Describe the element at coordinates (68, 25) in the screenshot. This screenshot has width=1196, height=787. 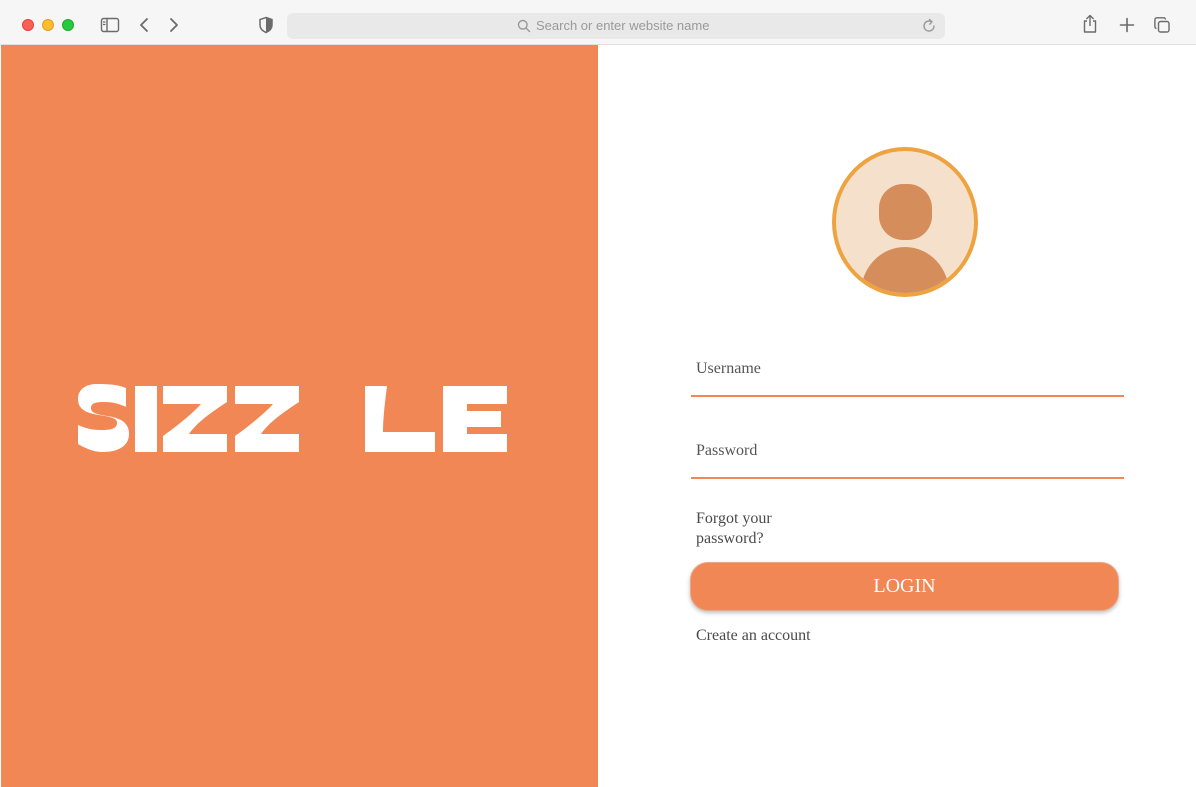
I see `zoom-window-button` at that location.